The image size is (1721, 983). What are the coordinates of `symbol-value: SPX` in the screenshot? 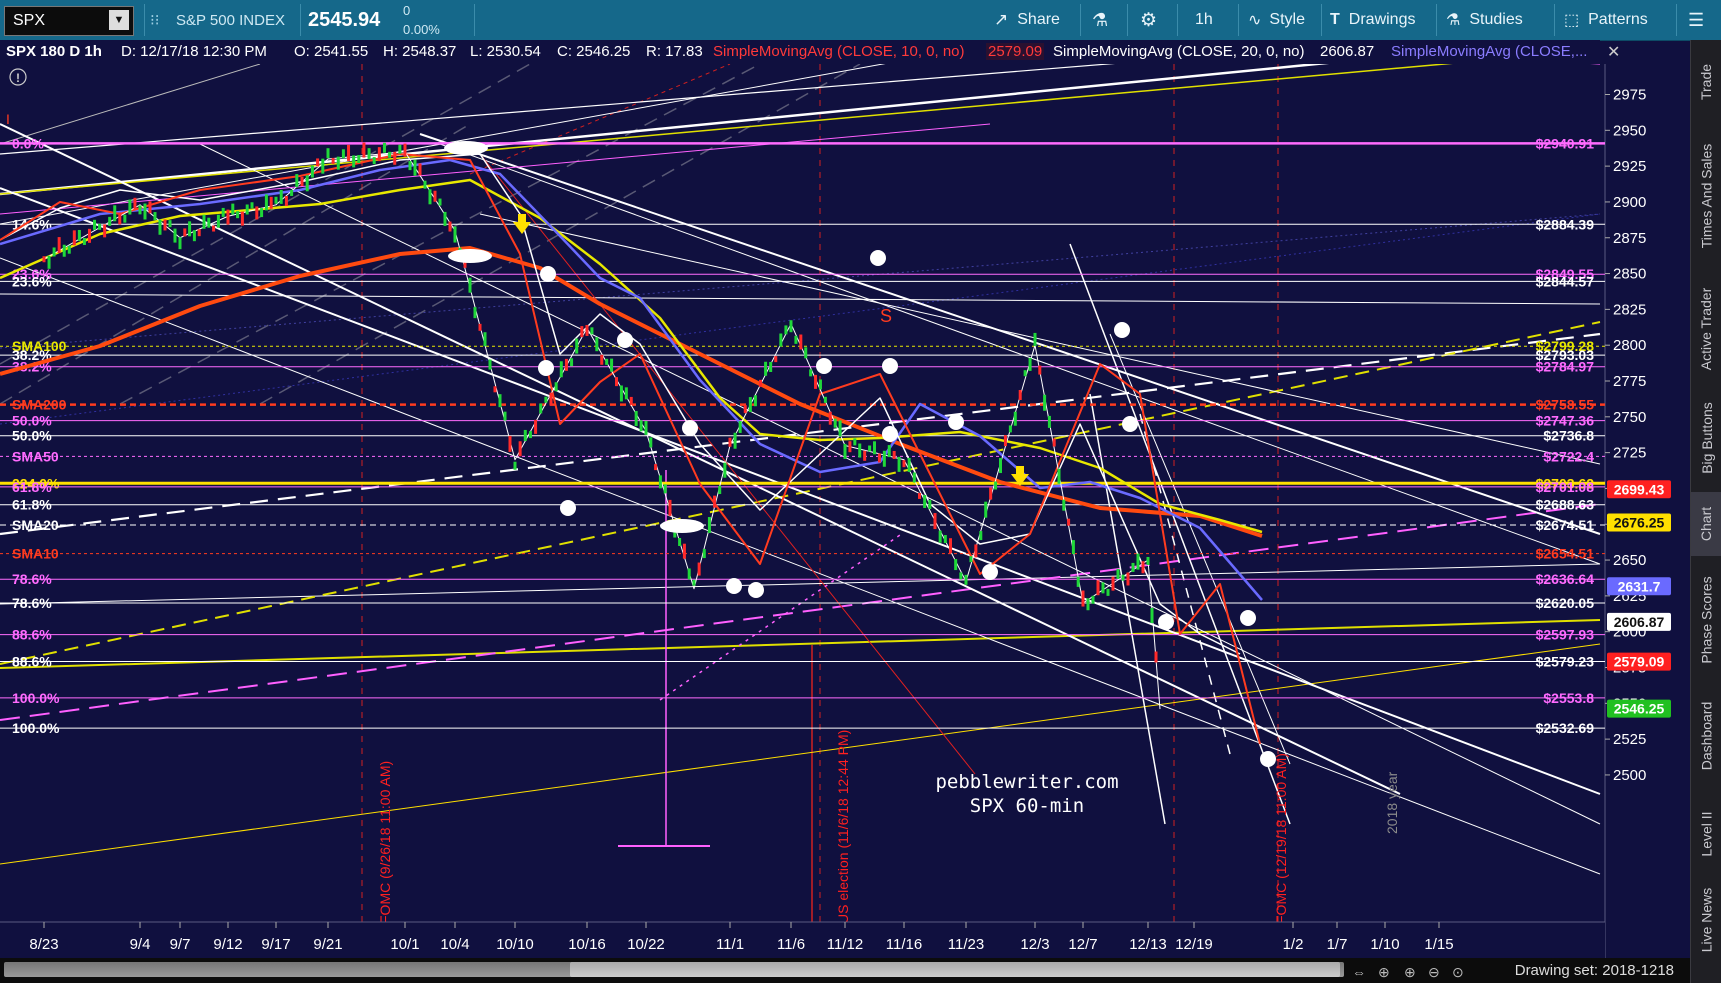 It's located at (29, 20).